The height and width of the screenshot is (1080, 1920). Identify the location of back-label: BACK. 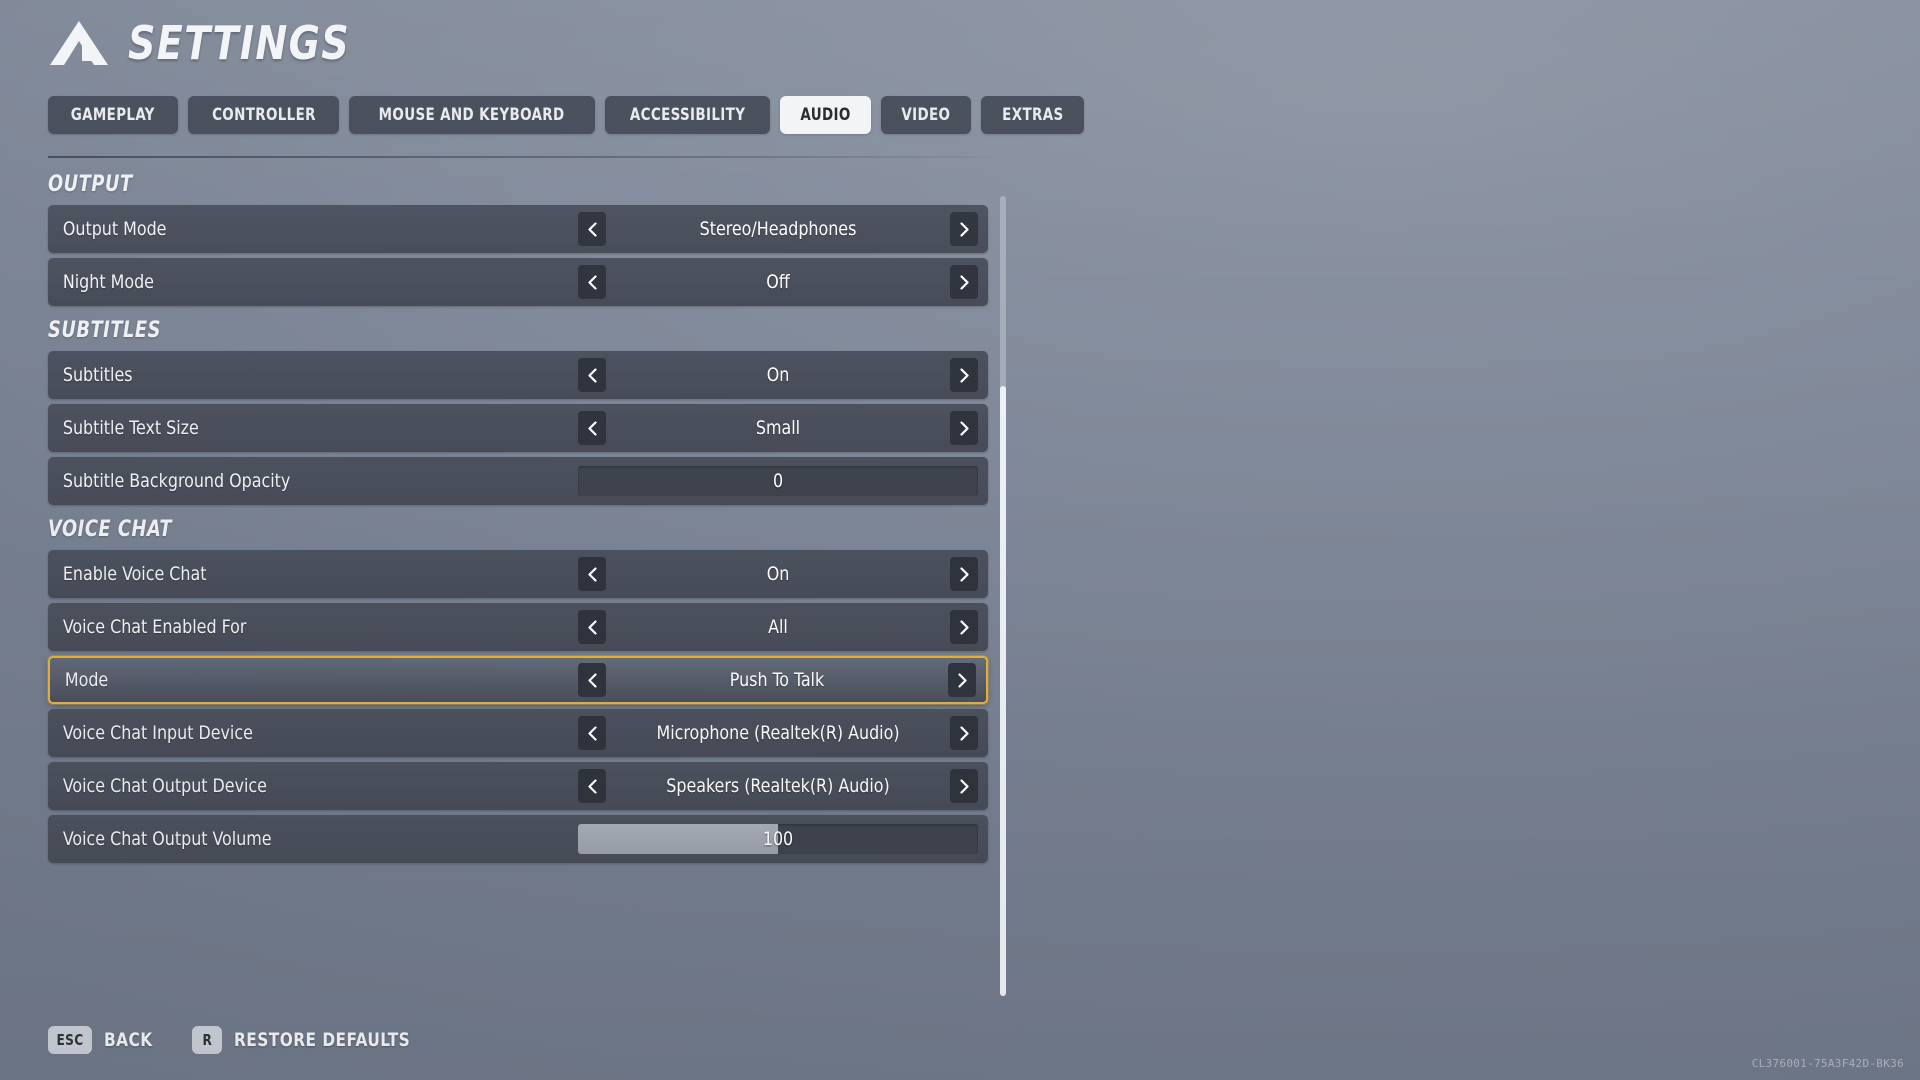
(128, 1040).